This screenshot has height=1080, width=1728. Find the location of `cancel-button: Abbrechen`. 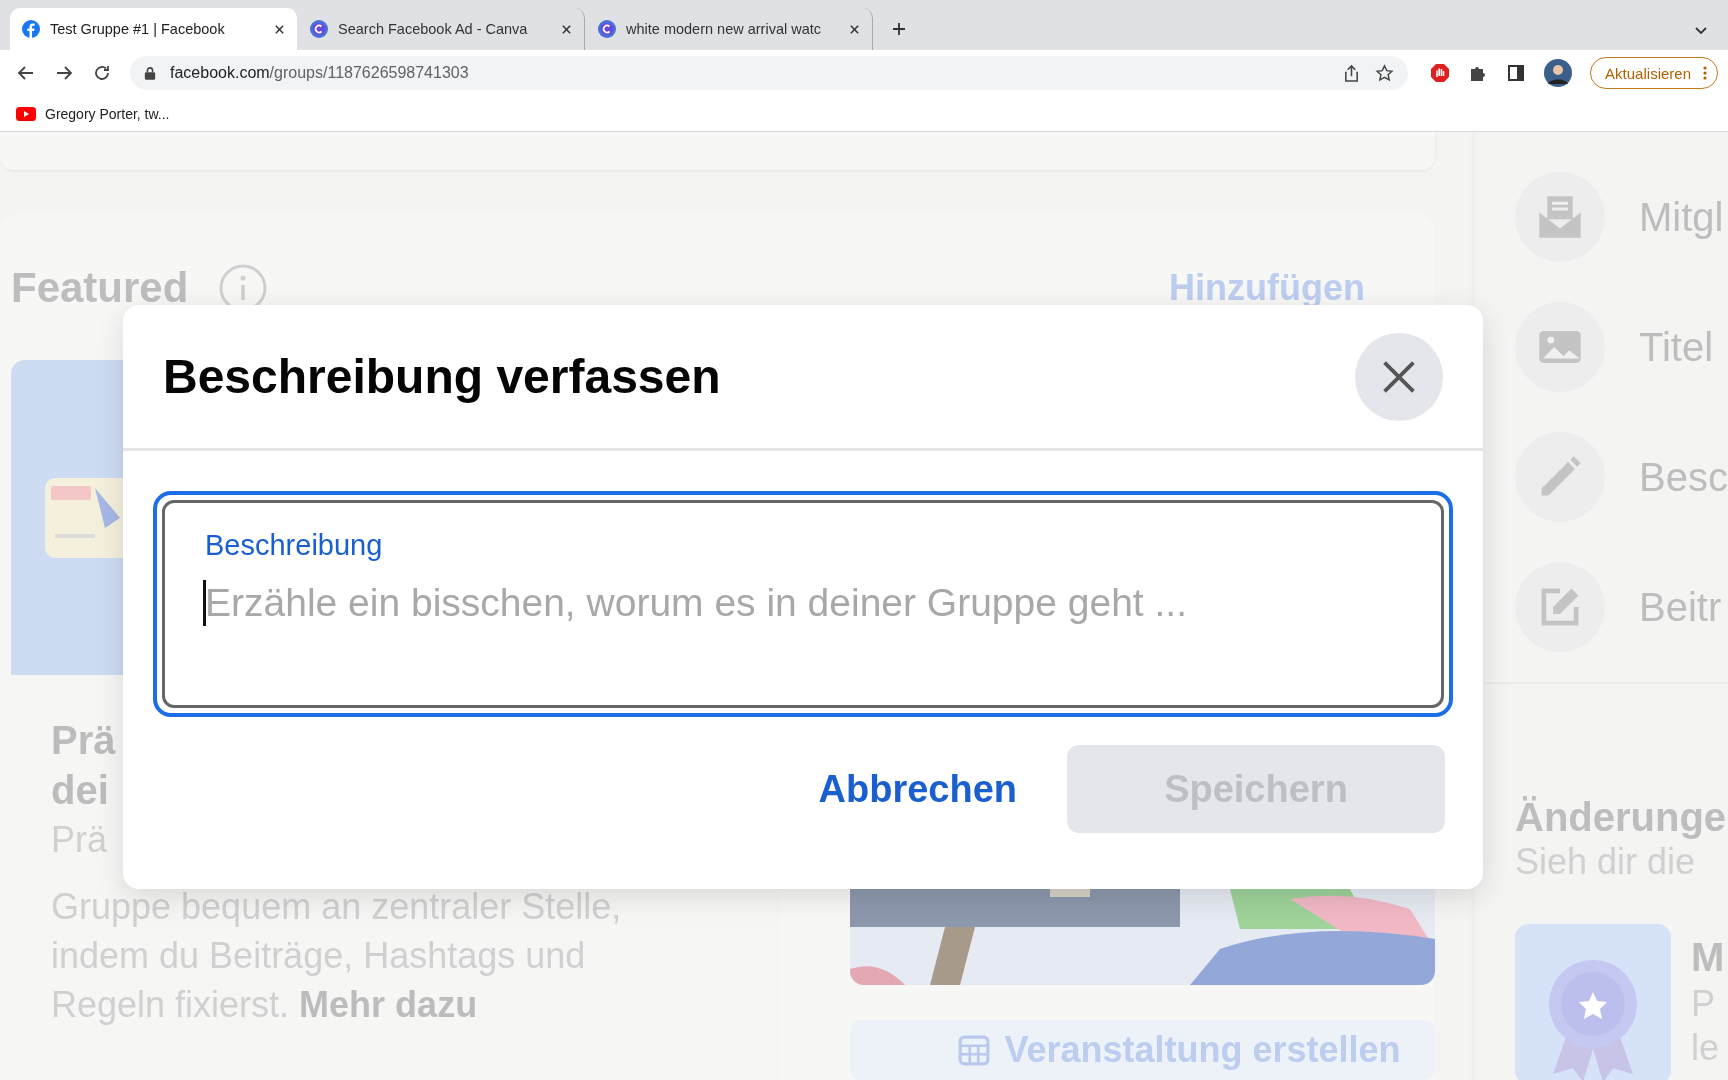

cancel-button: Abbrechen is located at coordinates (917, 789).